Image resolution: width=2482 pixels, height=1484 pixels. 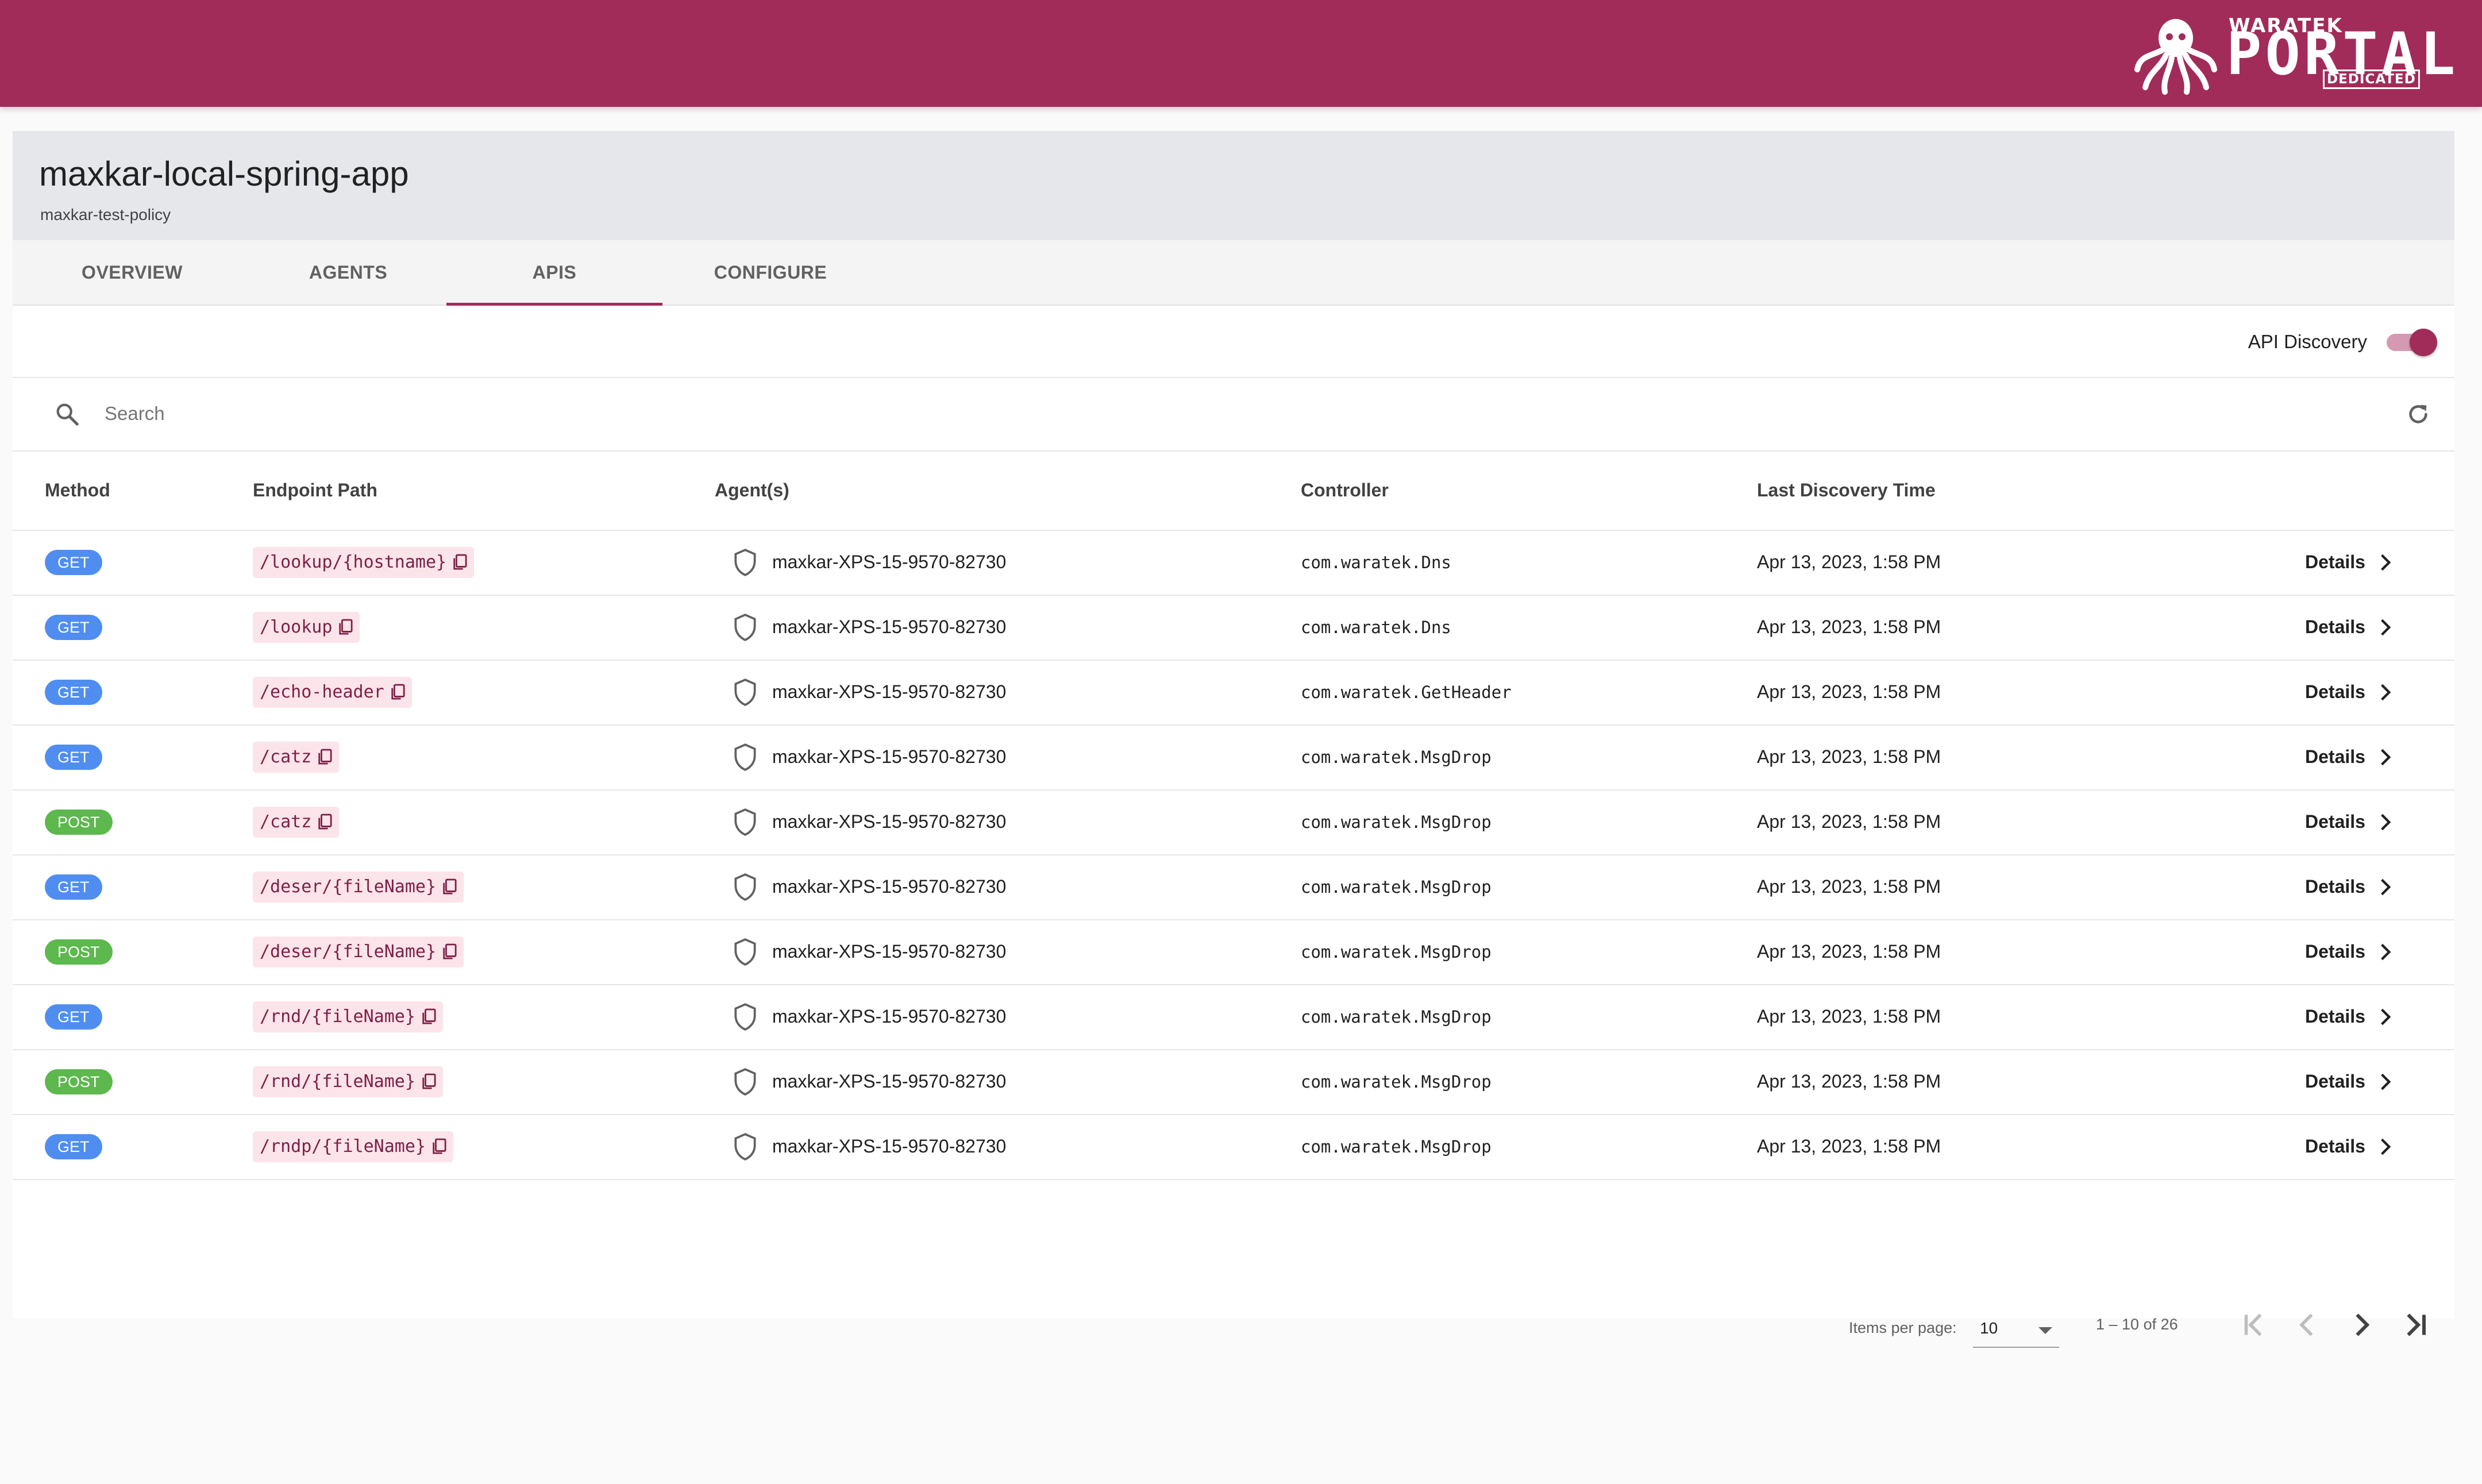 I want to click on last-discovery-time: Apr 13, 2023, 1:58 PM, so click(x=1849, y=821).